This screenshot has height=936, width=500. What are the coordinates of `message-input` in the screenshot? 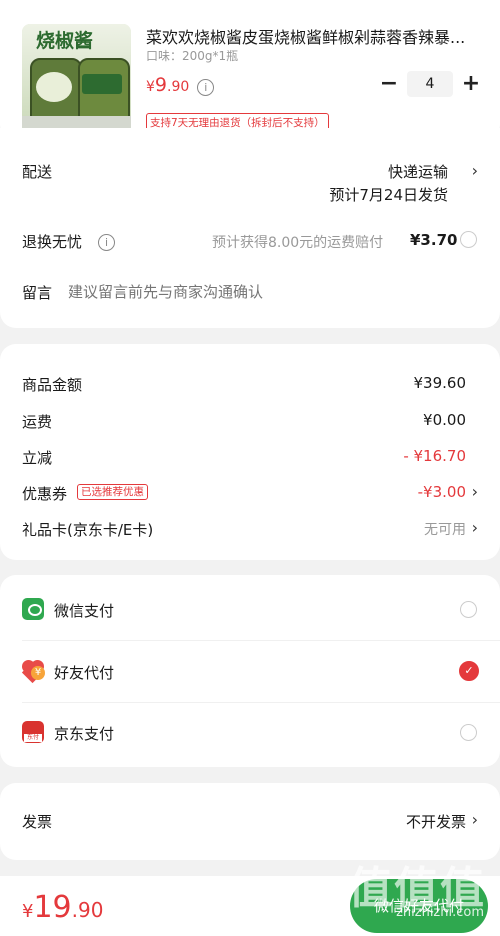 It's located at (268, 292).